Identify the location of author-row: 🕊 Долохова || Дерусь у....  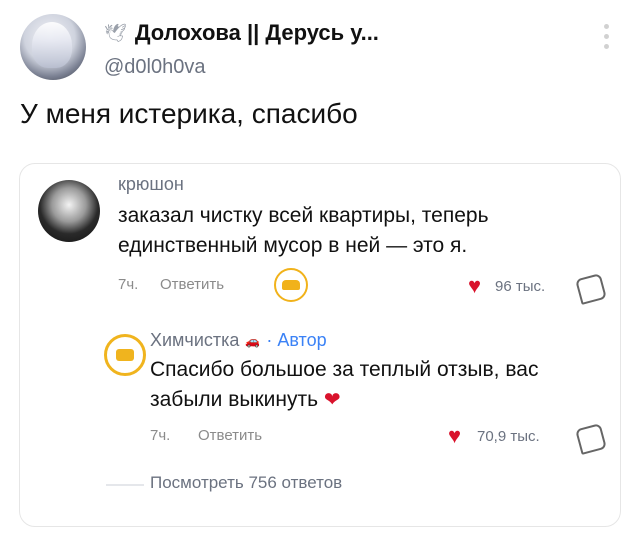
(241, 33).